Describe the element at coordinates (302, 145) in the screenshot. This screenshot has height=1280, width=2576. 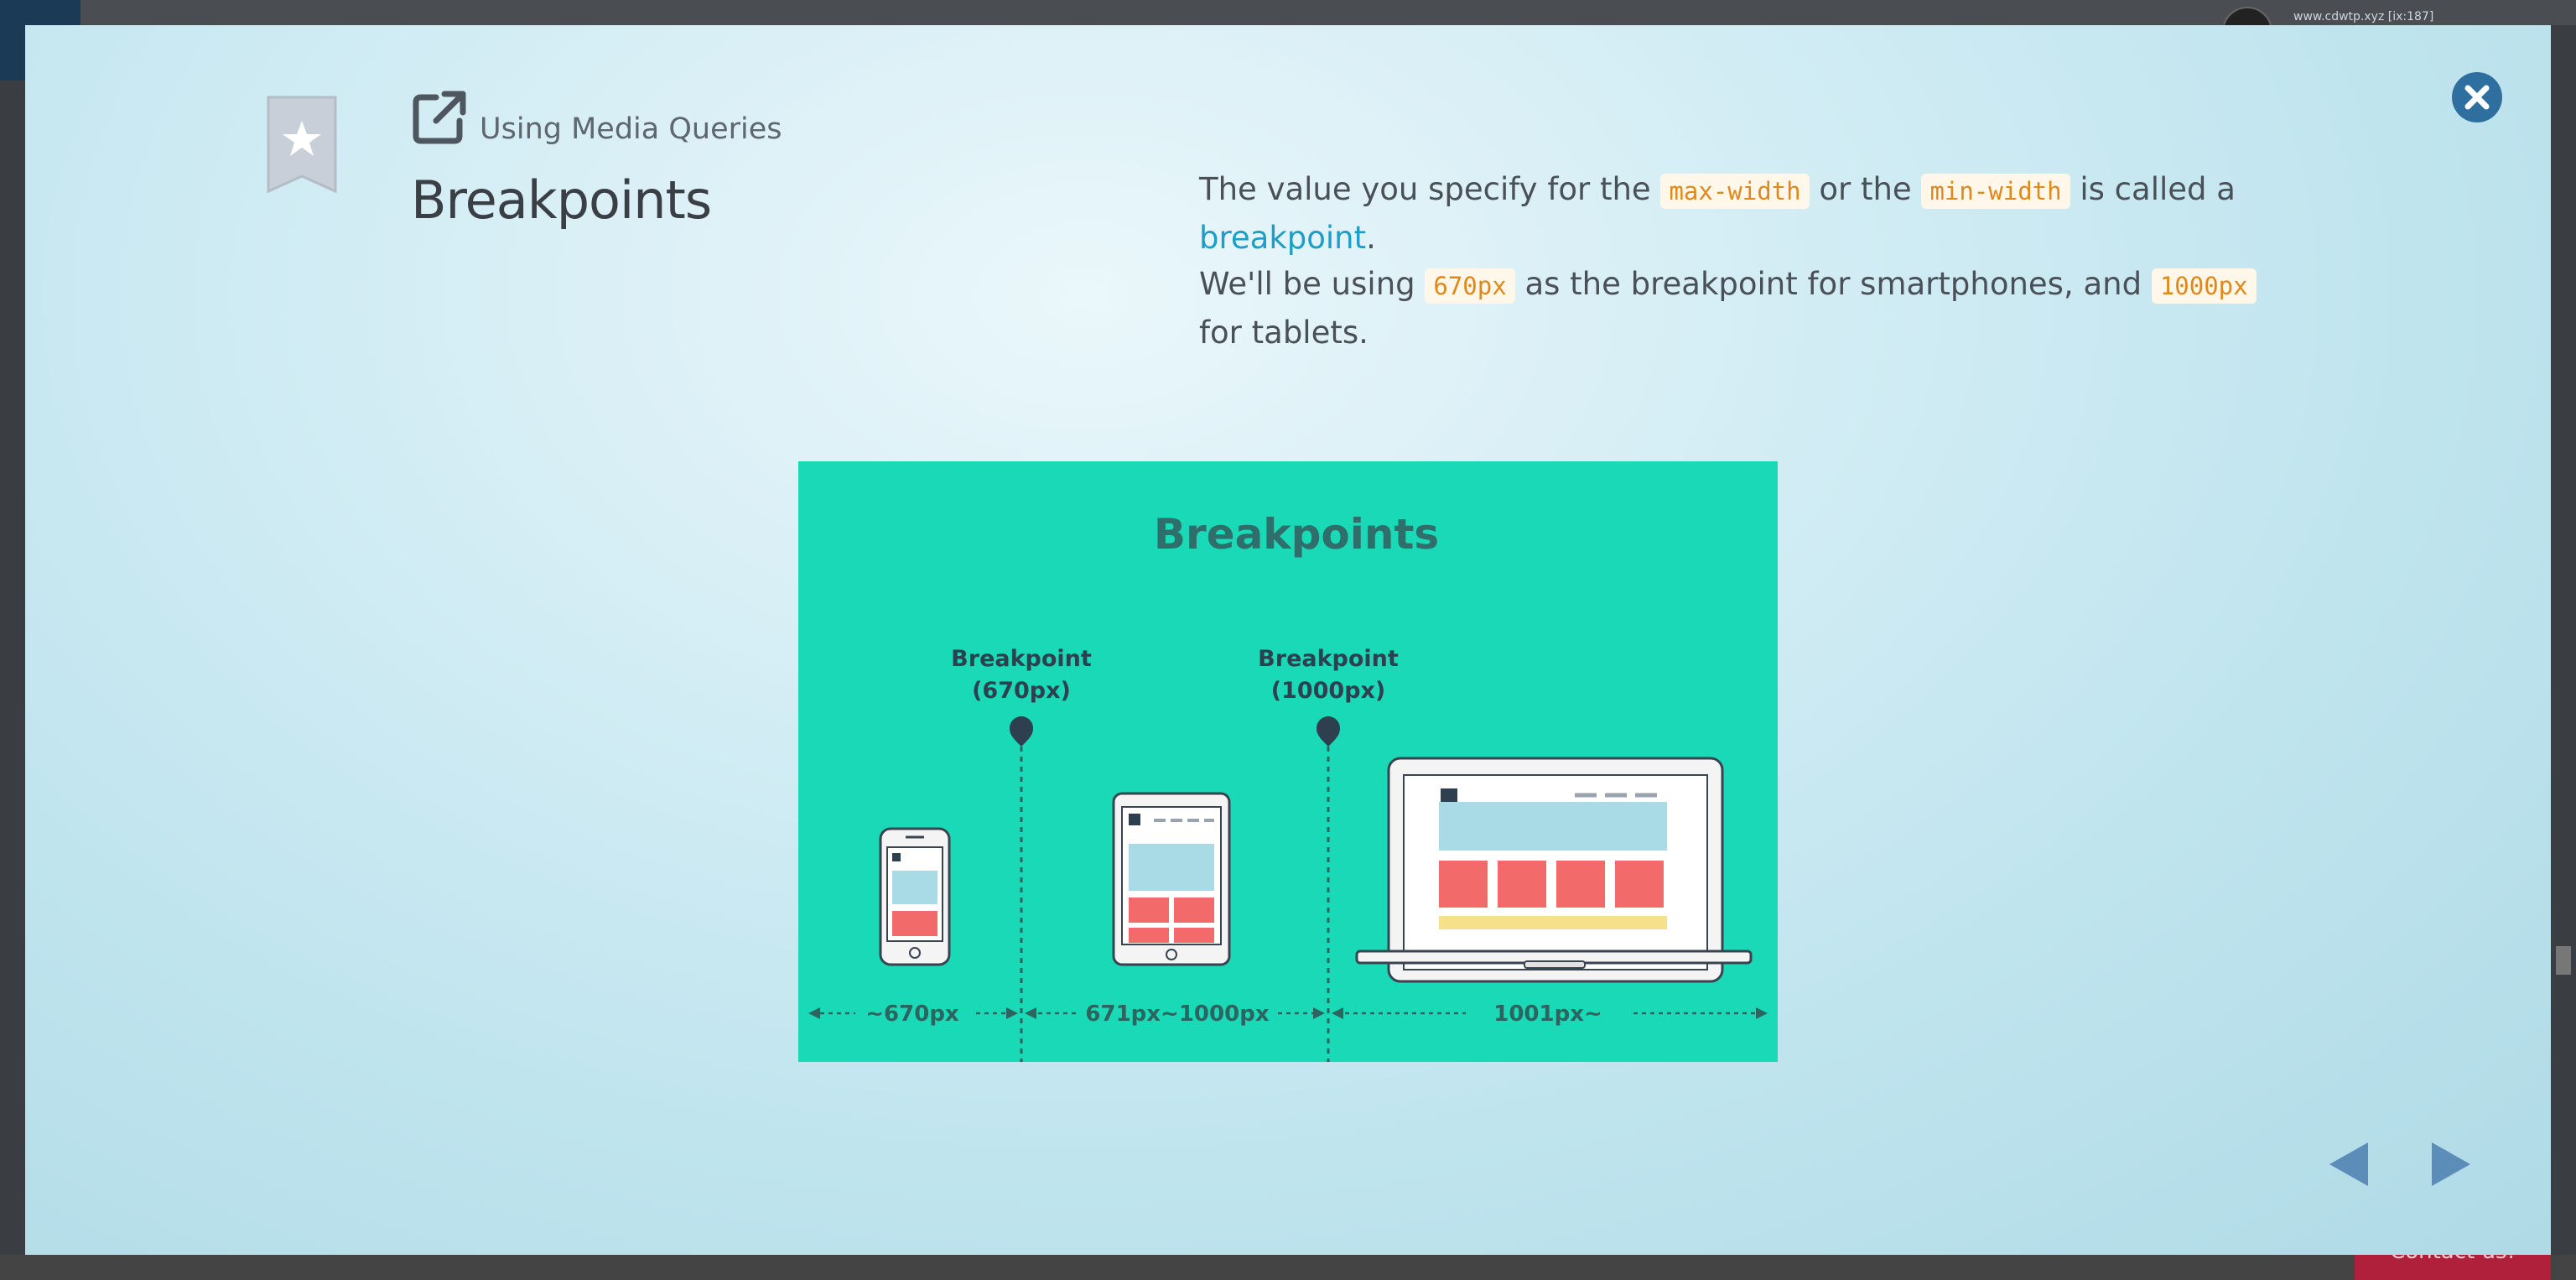
I see `bookmark-star-icon` at that location.